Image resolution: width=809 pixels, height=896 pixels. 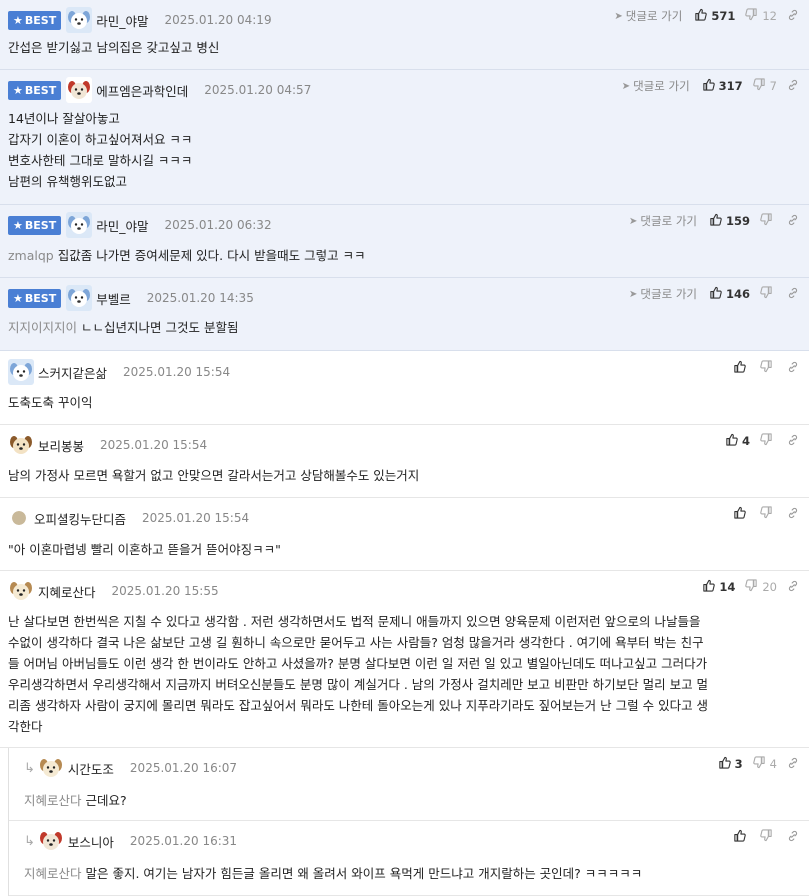 What do you see at coordinates (403, 118) in the screenshot?
I see `comment-line: 14년이나 잘살아놓고` at bounding box center [403, 118].